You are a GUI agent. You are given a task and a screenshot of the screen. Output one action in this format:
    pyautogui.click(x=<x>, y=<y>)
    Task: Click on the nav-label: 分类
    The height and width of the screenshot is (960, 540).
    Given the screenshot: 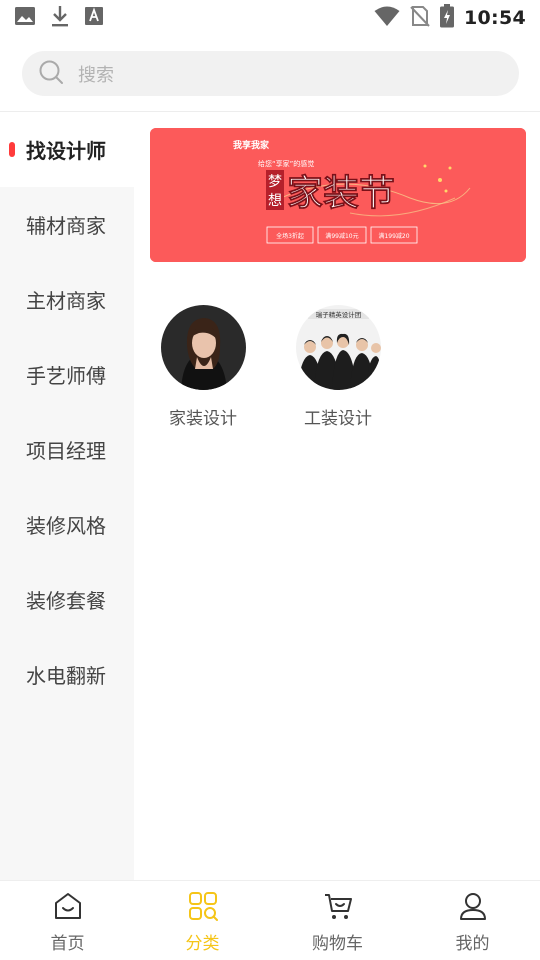 What is the action you would take?
    pyautogui.click(x=202, y=944)
    